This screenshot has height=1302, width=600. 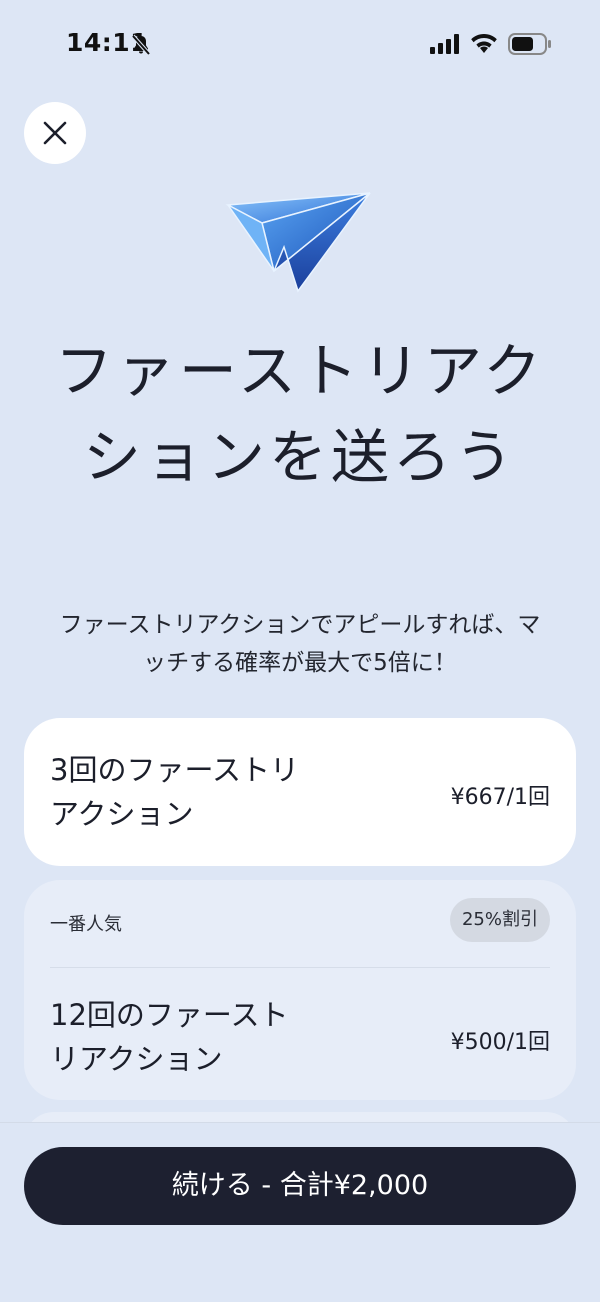 What do you see at coordinates (499, 920) in the screenshot?
I see `discount-badge: 25%割引` at bounding box center [499, 920].